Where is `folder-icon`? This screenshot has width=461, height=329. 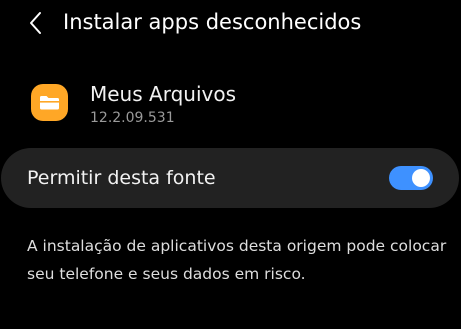
folder-icon is located at coordinates (49, 102).